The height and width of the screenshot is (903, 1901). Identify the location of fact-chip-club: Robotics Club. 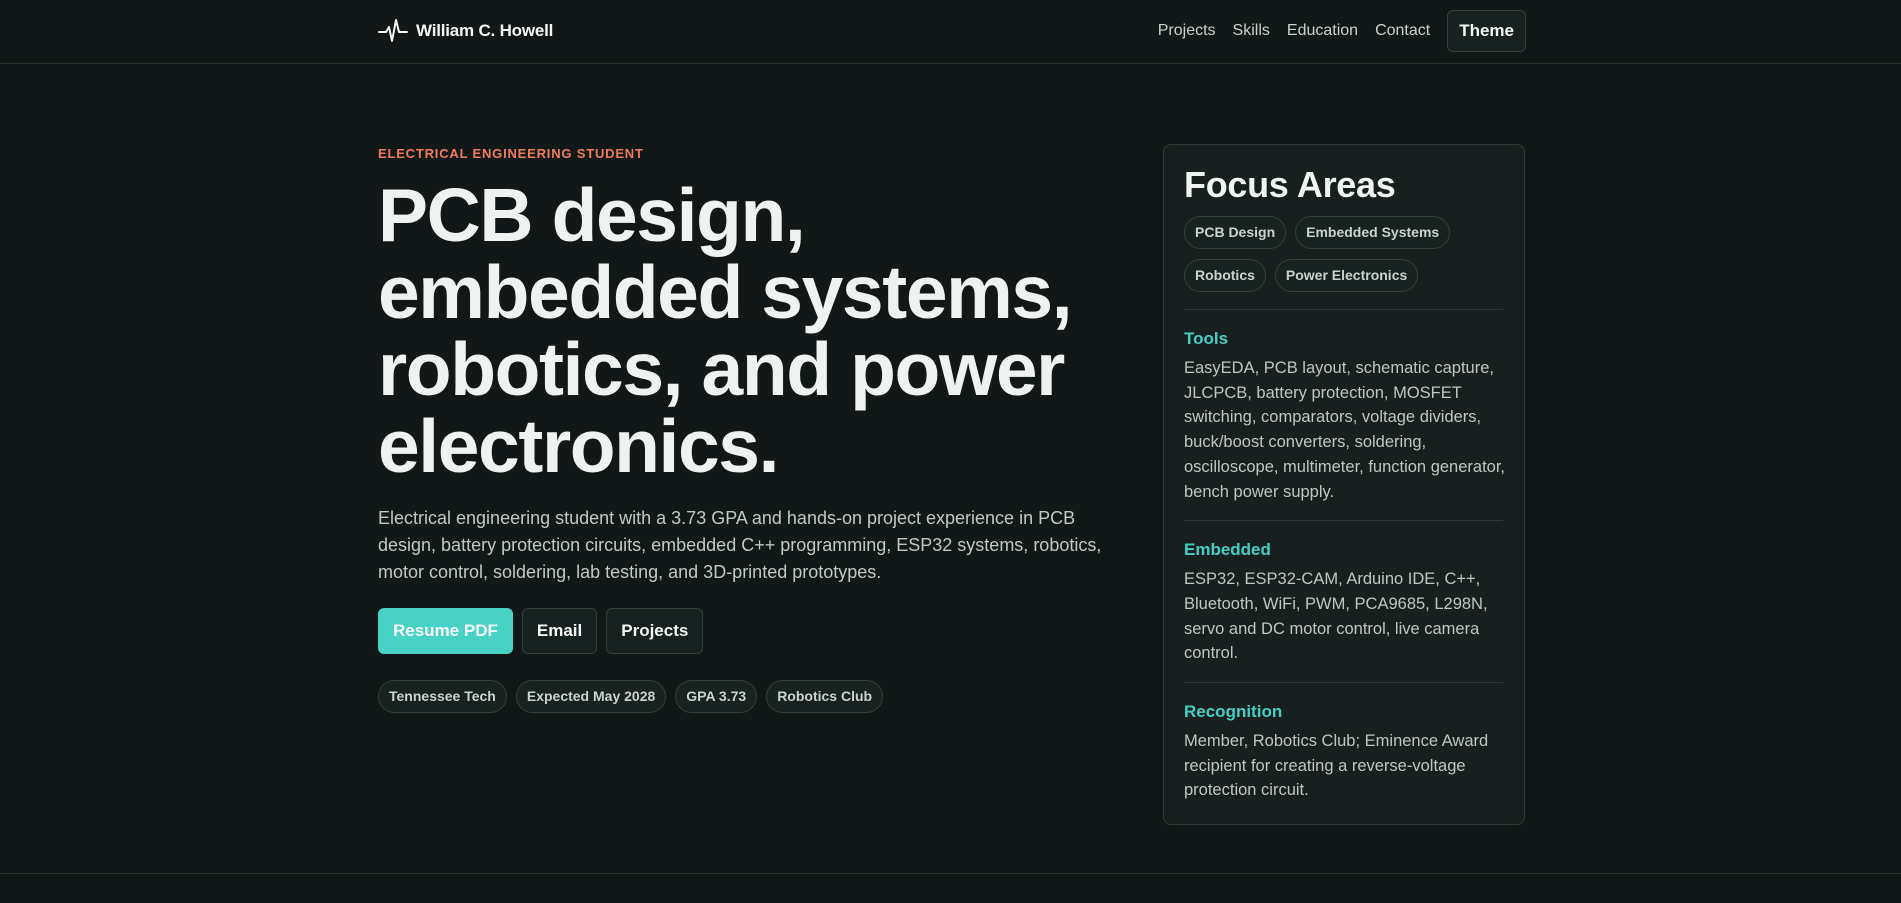
(825, 696).